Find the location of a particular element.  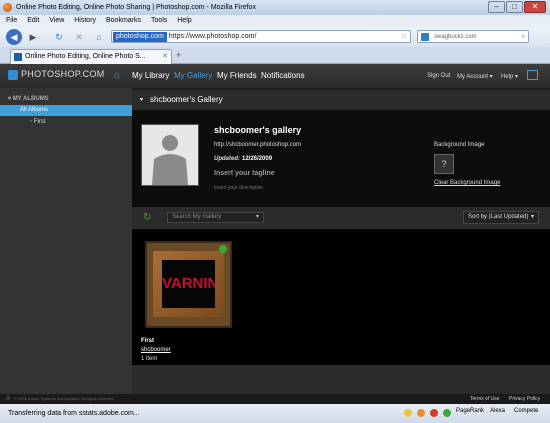

background-image-placeholder: ? is located at coordinates (444, 164).